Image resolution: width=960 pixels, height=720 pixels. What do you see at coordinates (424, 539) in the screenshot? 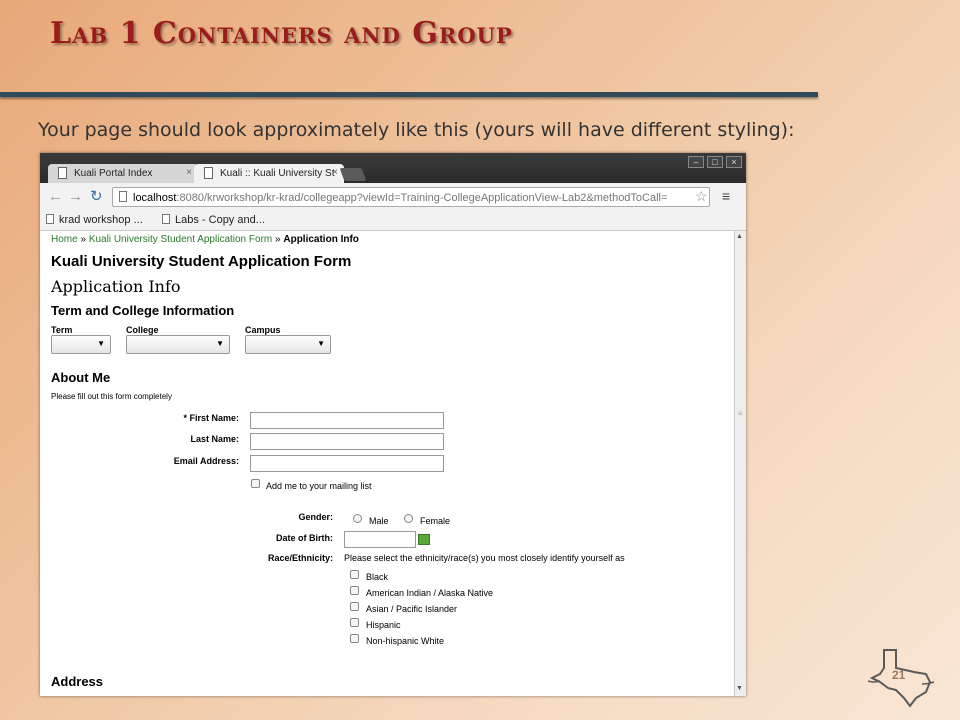
I see `calendar-icon` at bounding box center [424, 539].